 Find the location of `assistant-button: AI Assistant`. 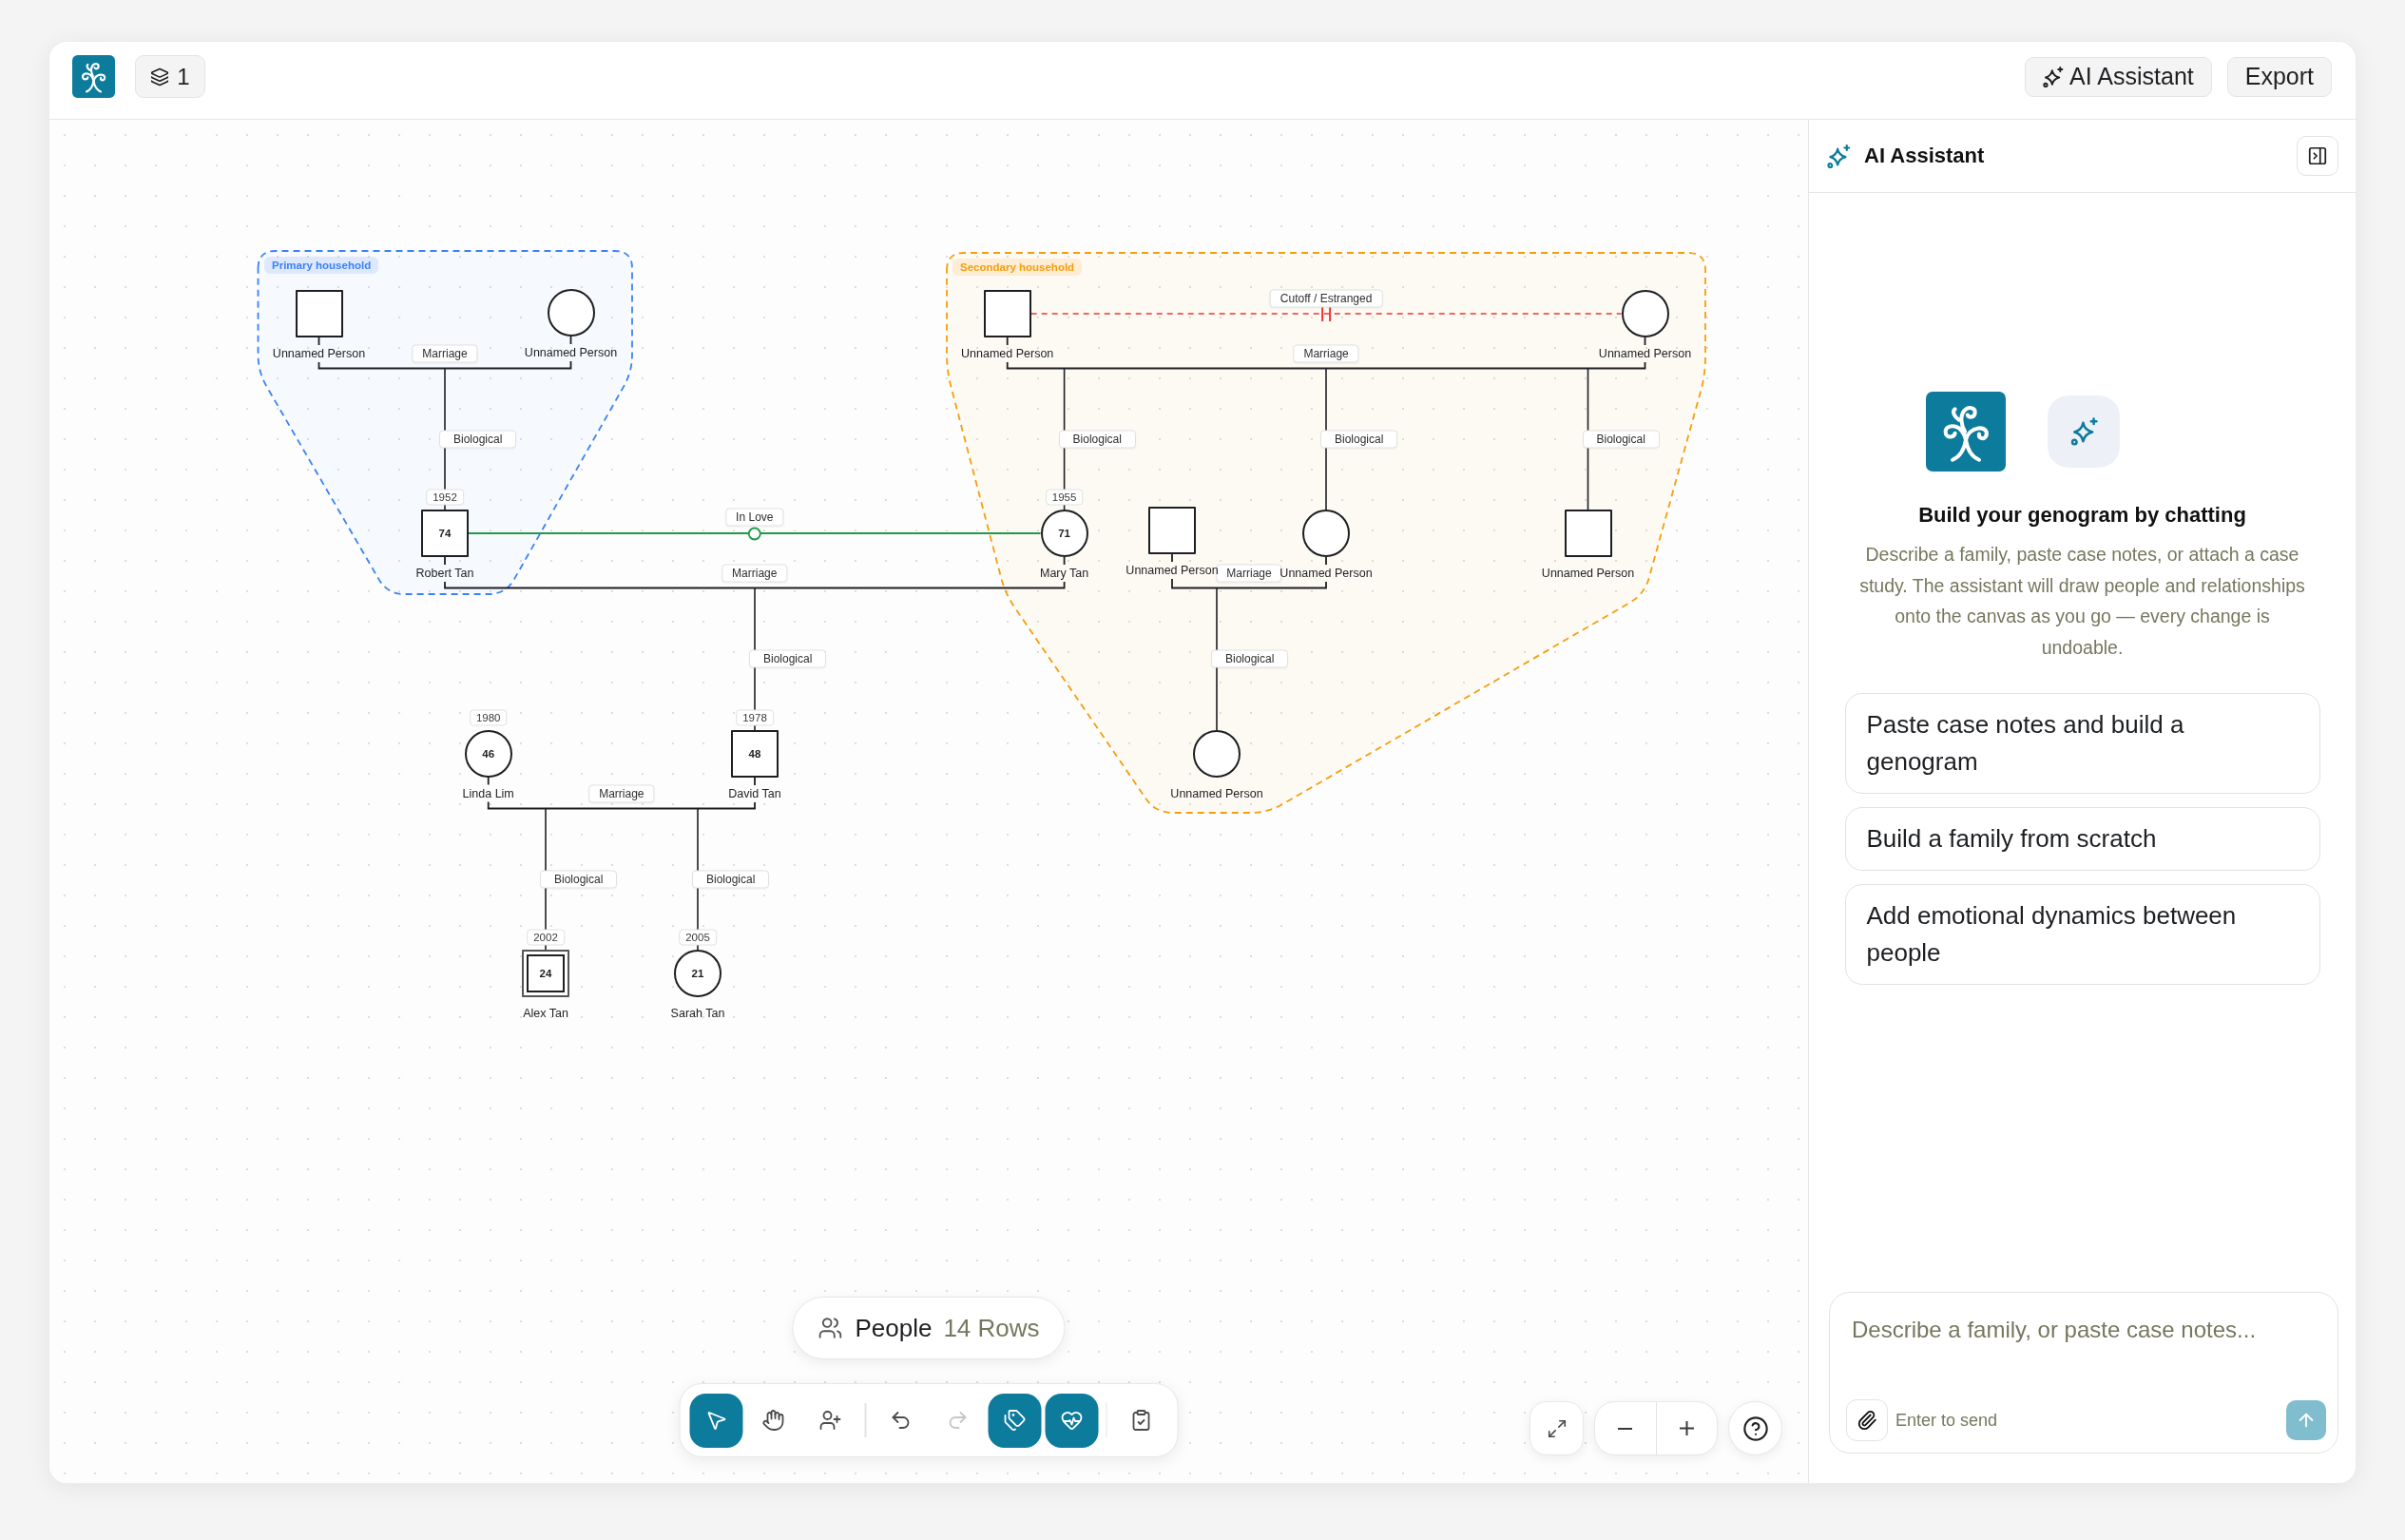

assistant-button: AI Assistant is located at coordinates (2118, 76).